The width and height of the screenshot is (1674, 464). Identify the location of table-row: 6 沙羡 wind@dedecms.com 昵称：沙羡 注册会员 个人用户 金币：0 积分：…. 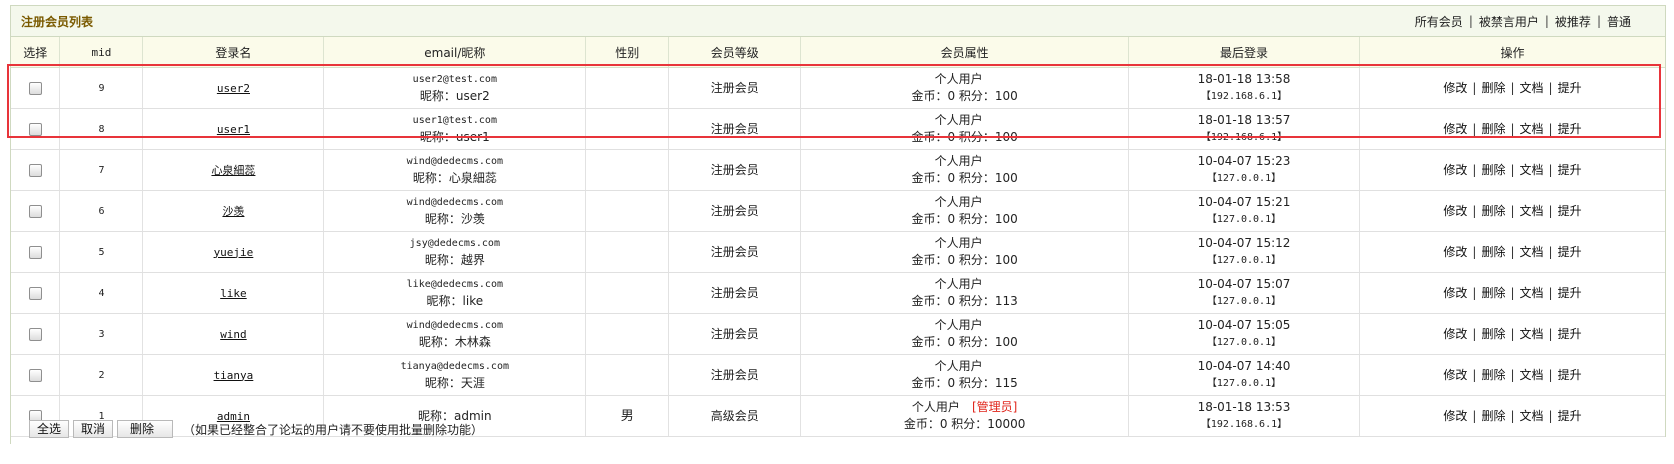
(838, 211).